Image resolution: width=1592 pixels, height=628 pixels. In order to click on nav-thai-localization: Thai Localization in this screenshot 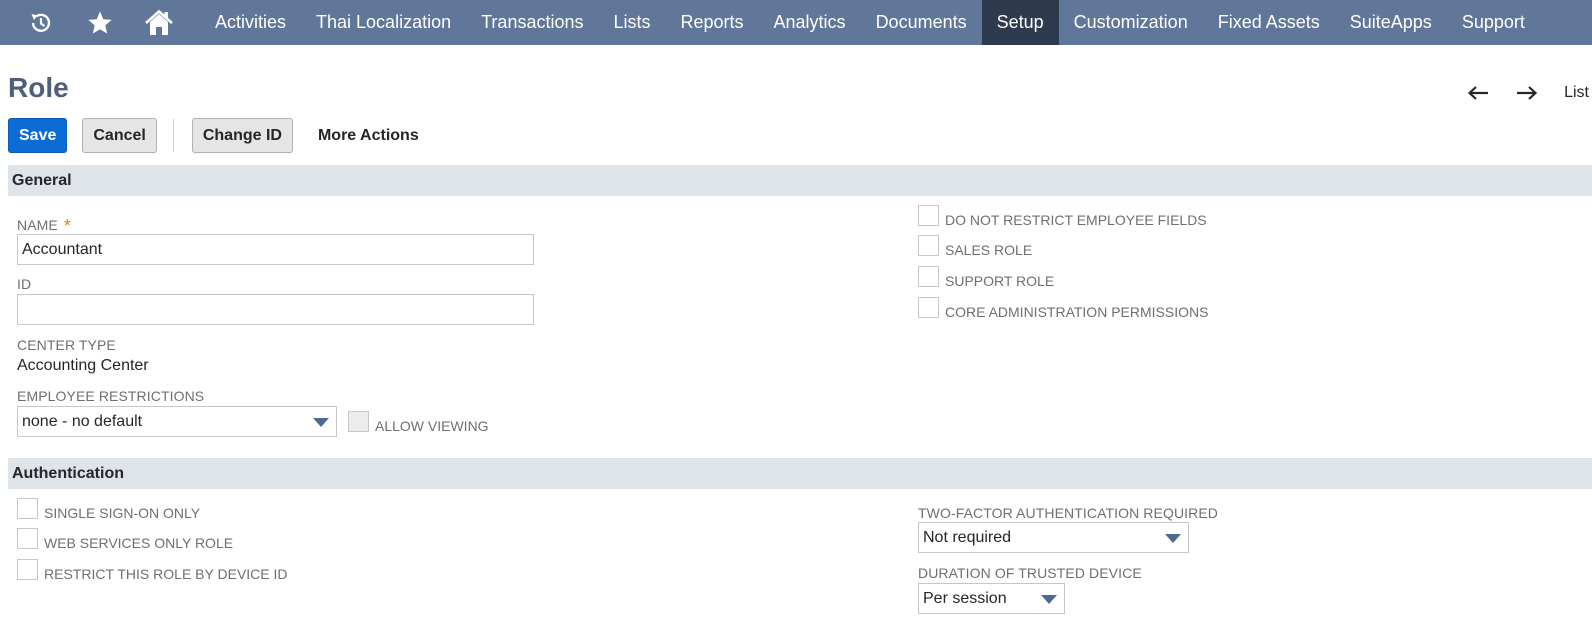, I will do `click(383, 22)`.